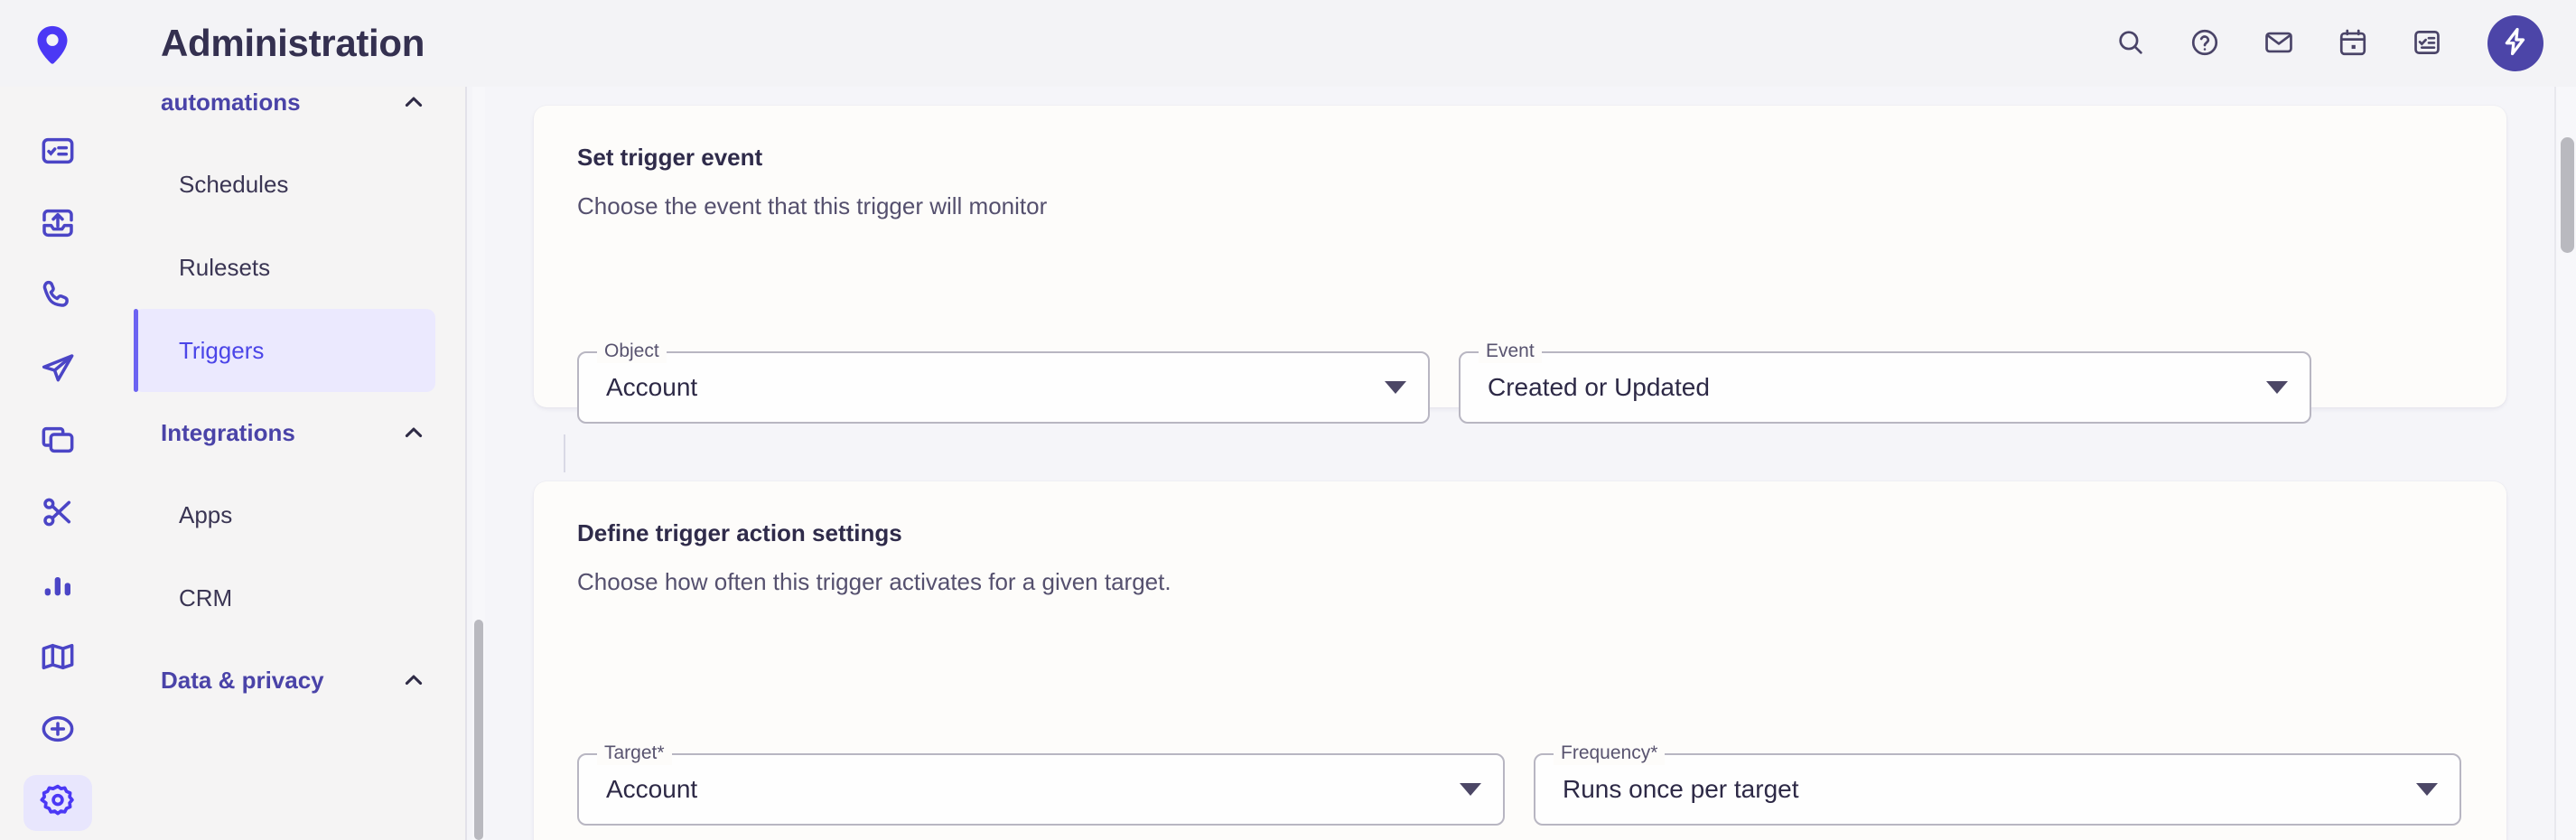  I want to click on scissors-icon, so click(58, 514).